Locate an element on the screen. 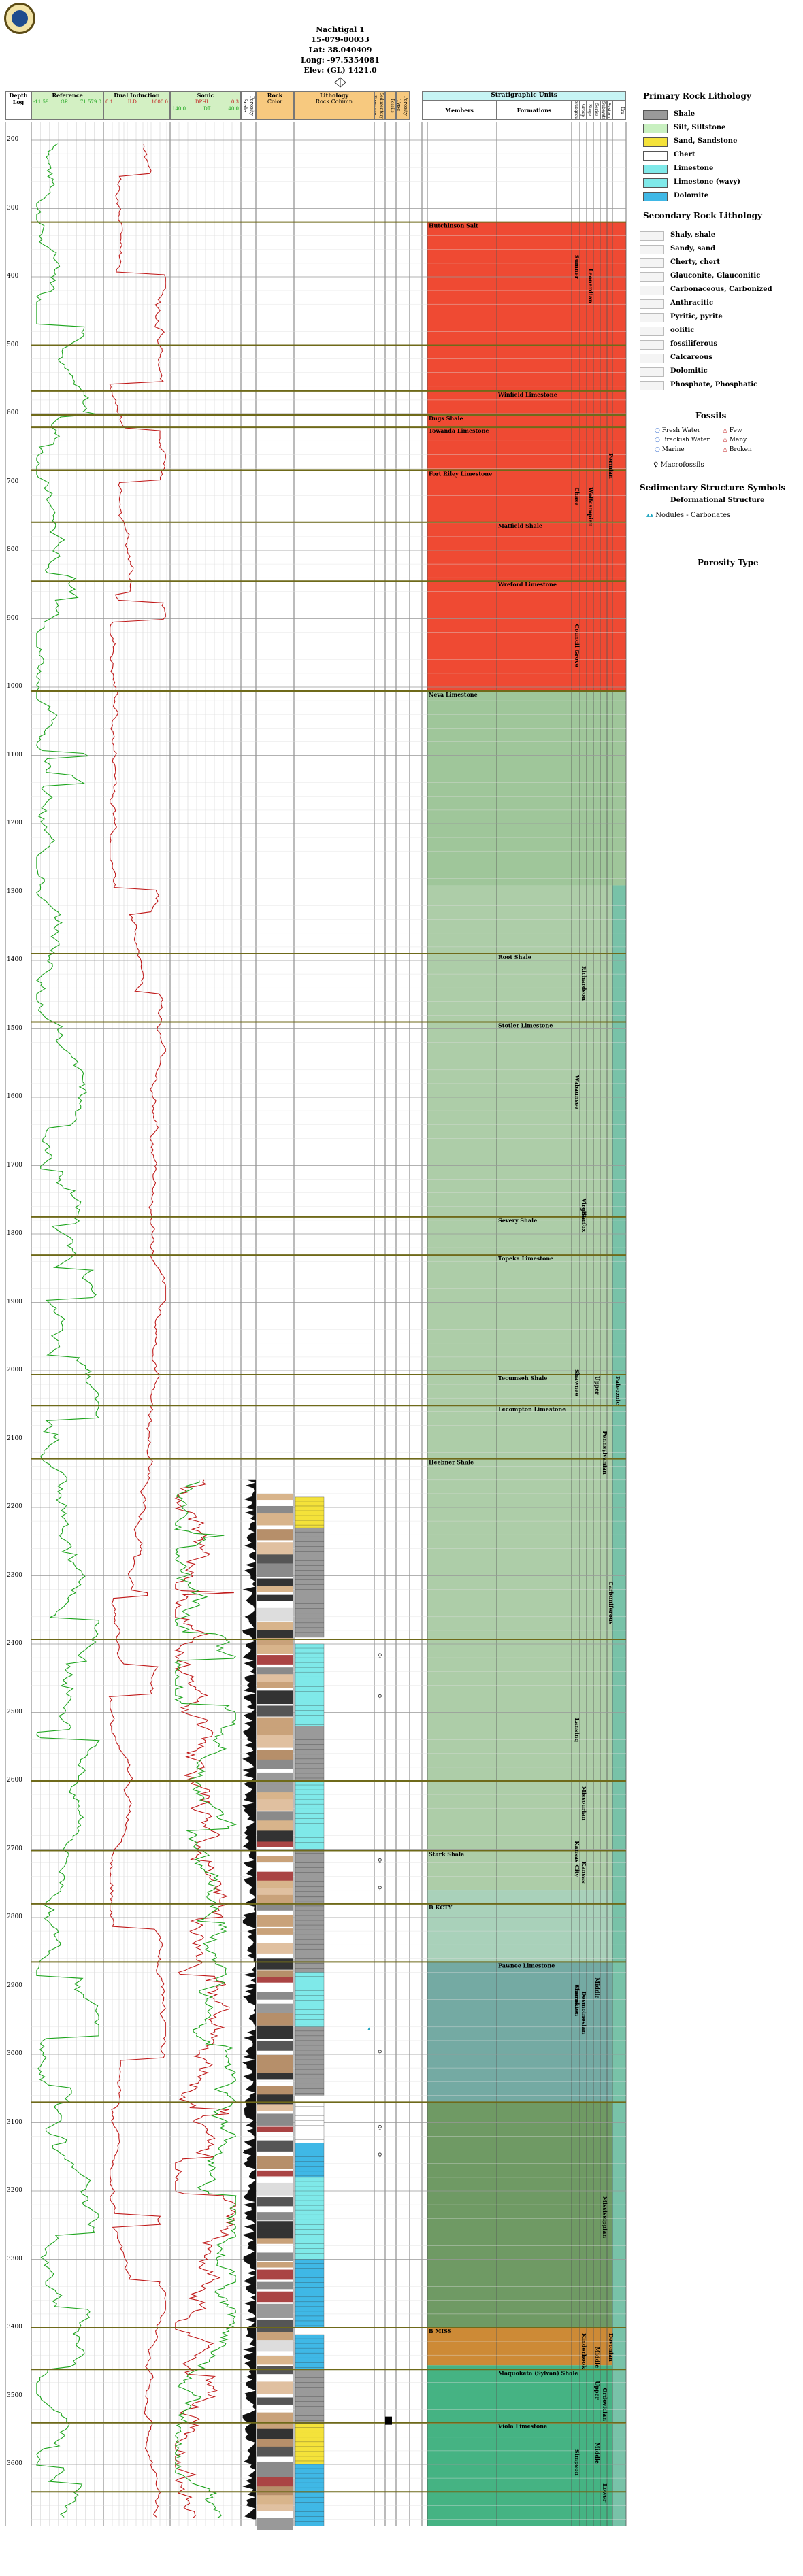  secondary-lithology-label: Cherty, chert is located at coordinates (695, 262).